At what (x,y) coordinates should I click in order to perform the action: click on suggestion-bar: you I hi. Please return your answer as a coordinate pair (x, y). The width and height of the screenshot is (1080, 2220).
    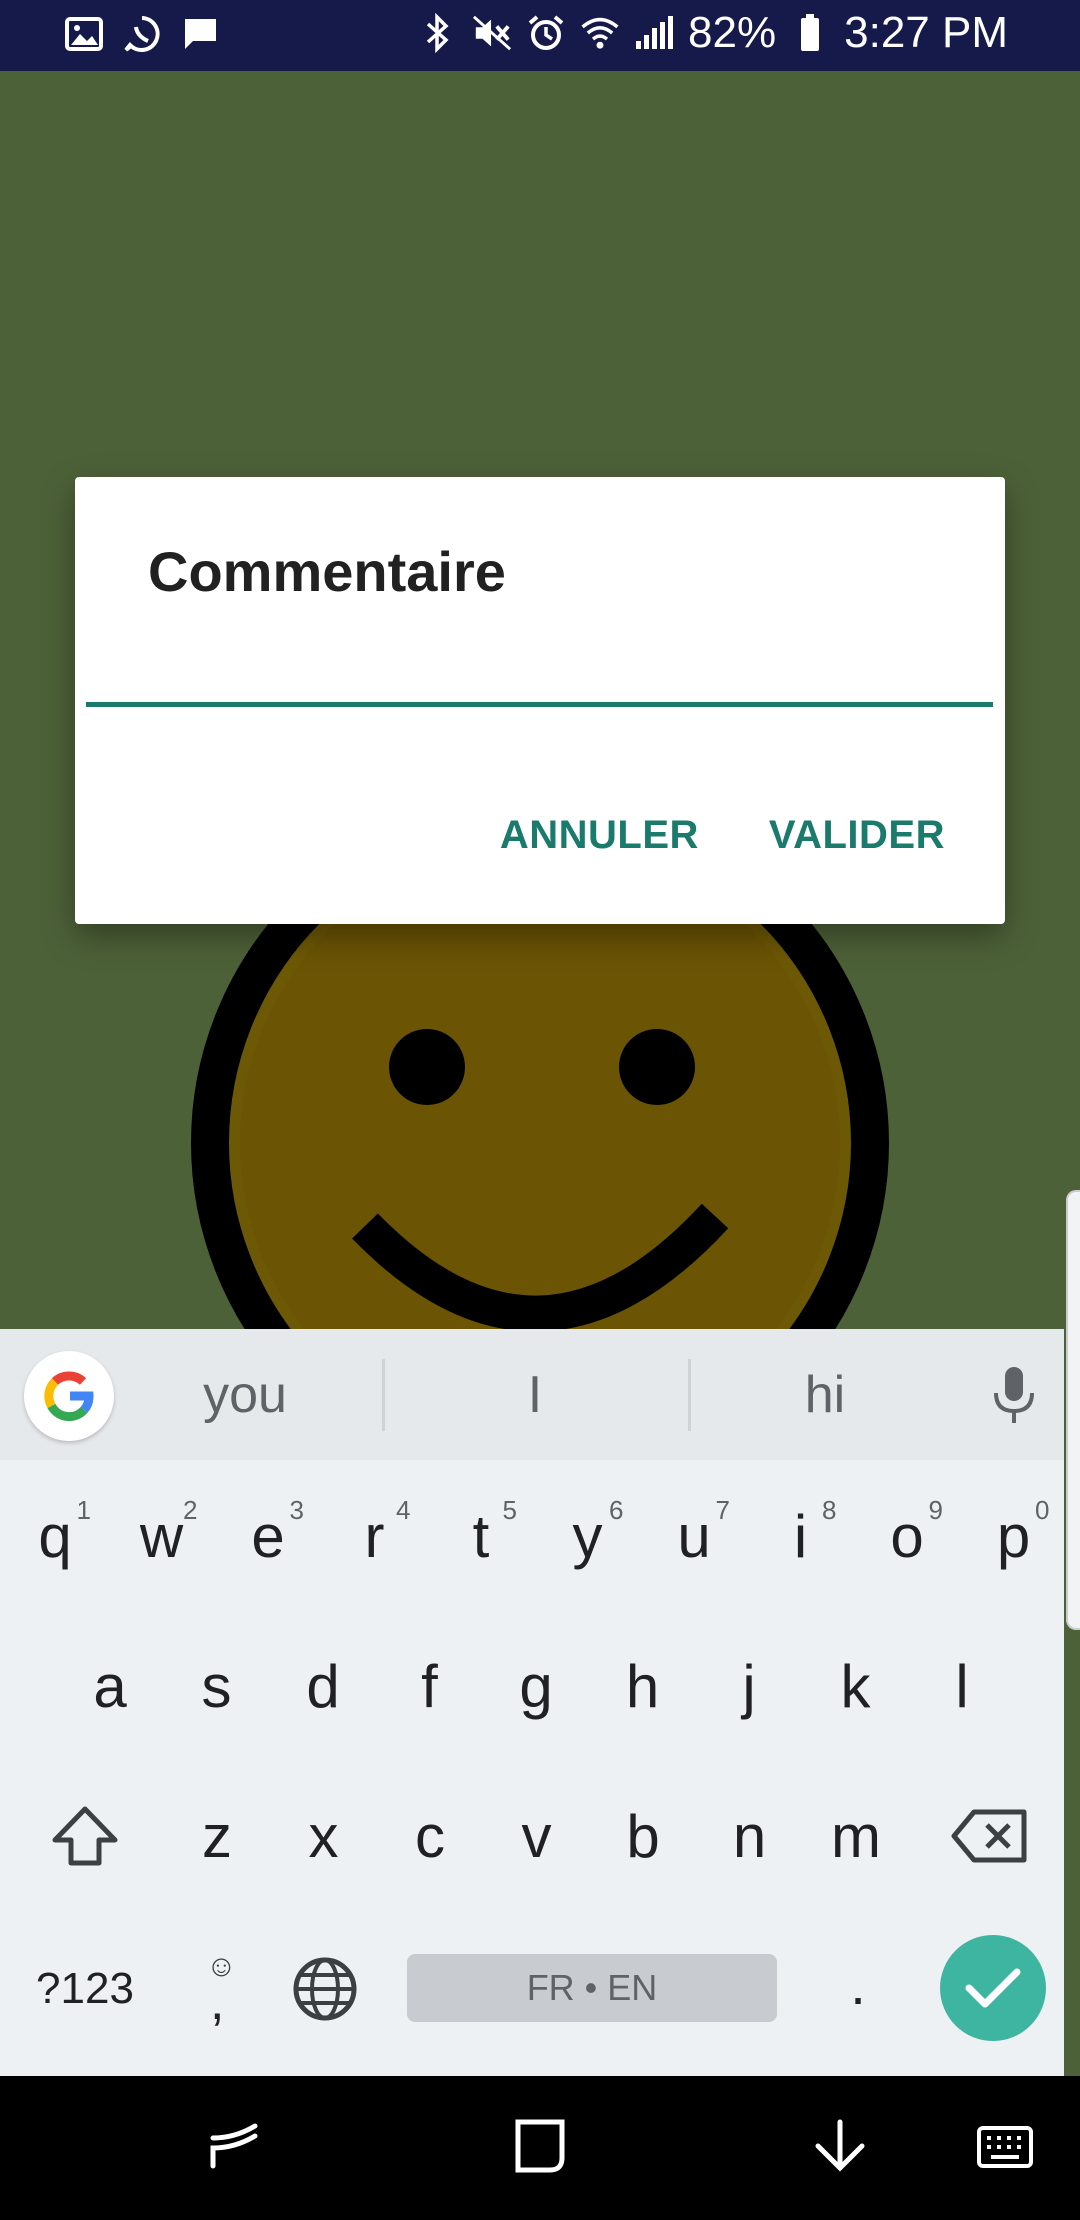
    Looking at the image, I should click on (532, 1394).